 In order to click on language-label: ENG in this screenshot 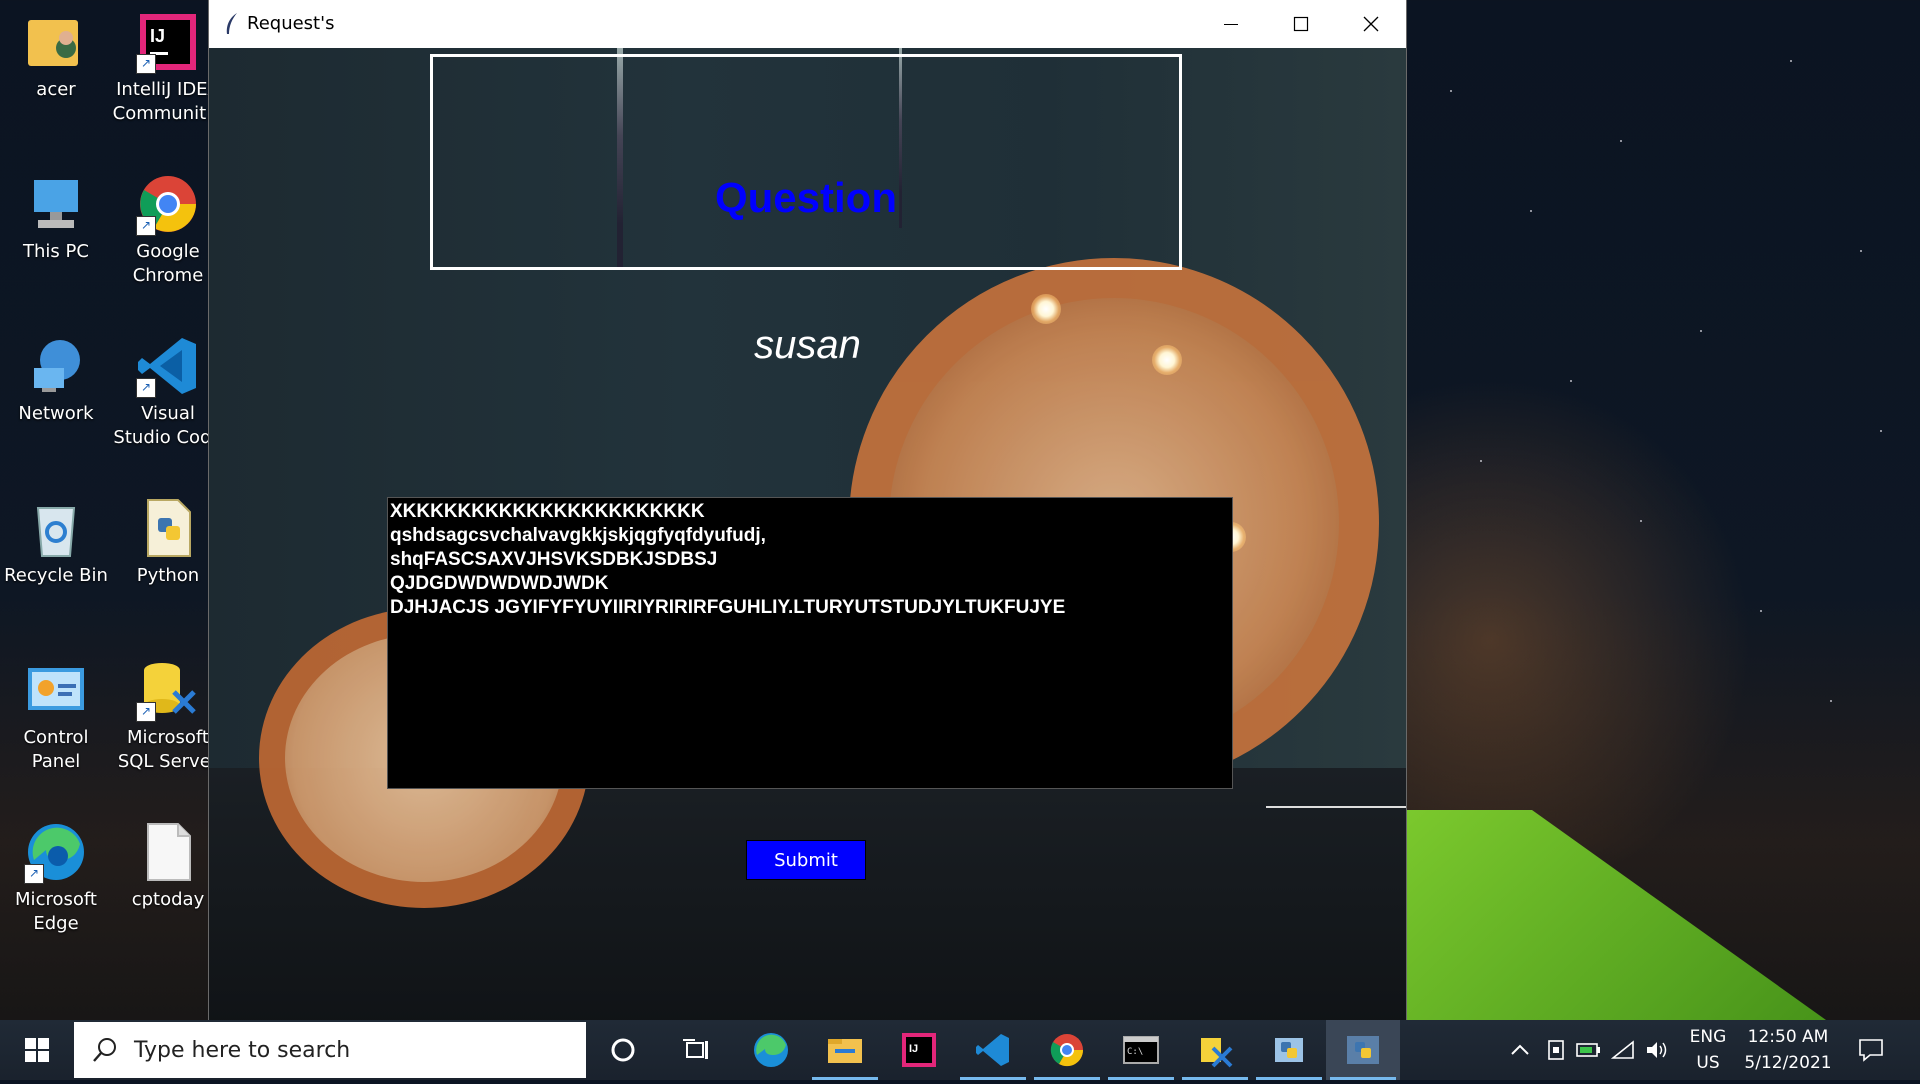, I will do `click(1708, 1037)`.